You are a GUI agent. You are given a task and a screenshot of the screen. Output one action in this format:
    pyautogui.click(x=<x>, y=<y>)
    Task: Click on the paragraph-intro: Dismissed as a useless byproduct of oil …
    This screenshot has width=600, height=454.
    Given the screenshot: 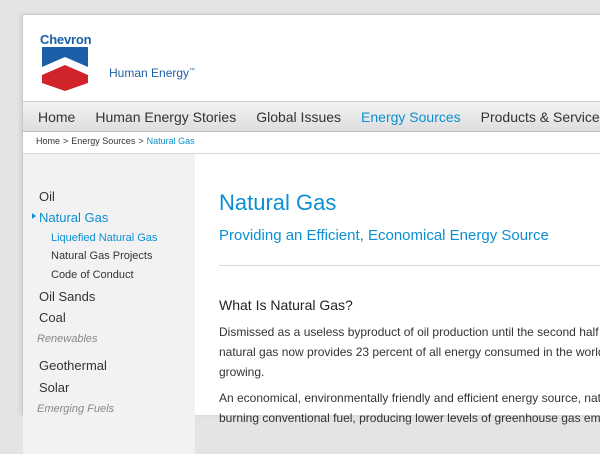 What is the action you would take?
    pyautogui.click(x=409, y=352)
    